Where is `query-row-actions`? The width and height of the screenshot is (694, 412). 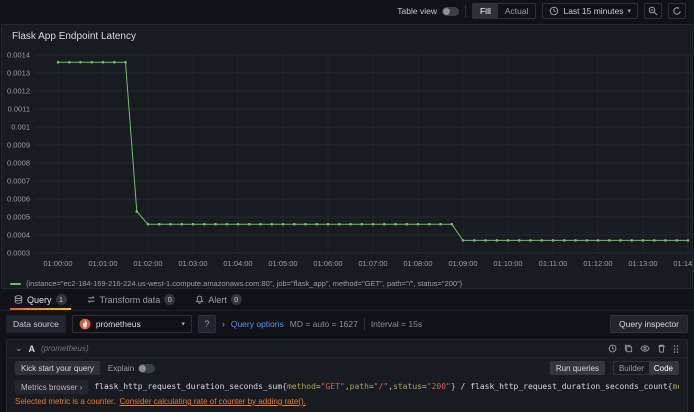
query-row-actions is located at coordinates (643, 349).